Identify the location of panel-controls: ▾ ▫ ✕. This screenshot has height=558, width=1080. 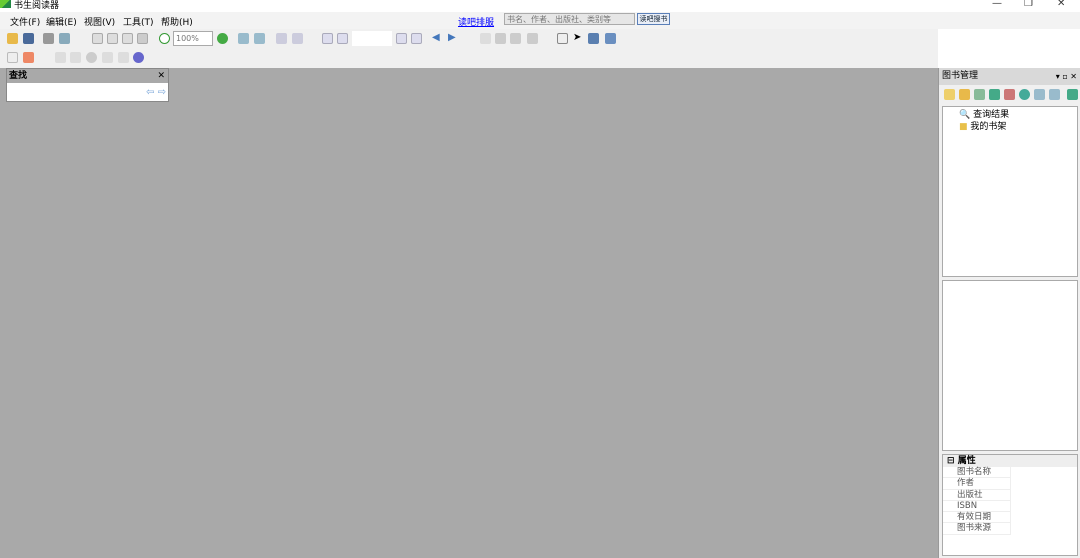
(1066, 76).